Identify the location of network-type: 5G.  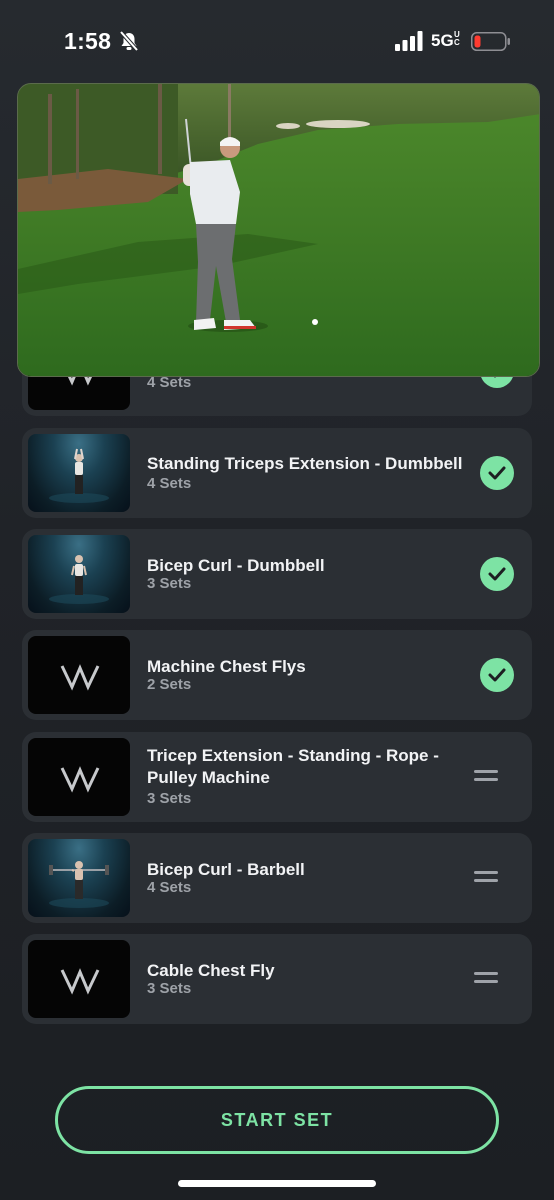
(442, 40).